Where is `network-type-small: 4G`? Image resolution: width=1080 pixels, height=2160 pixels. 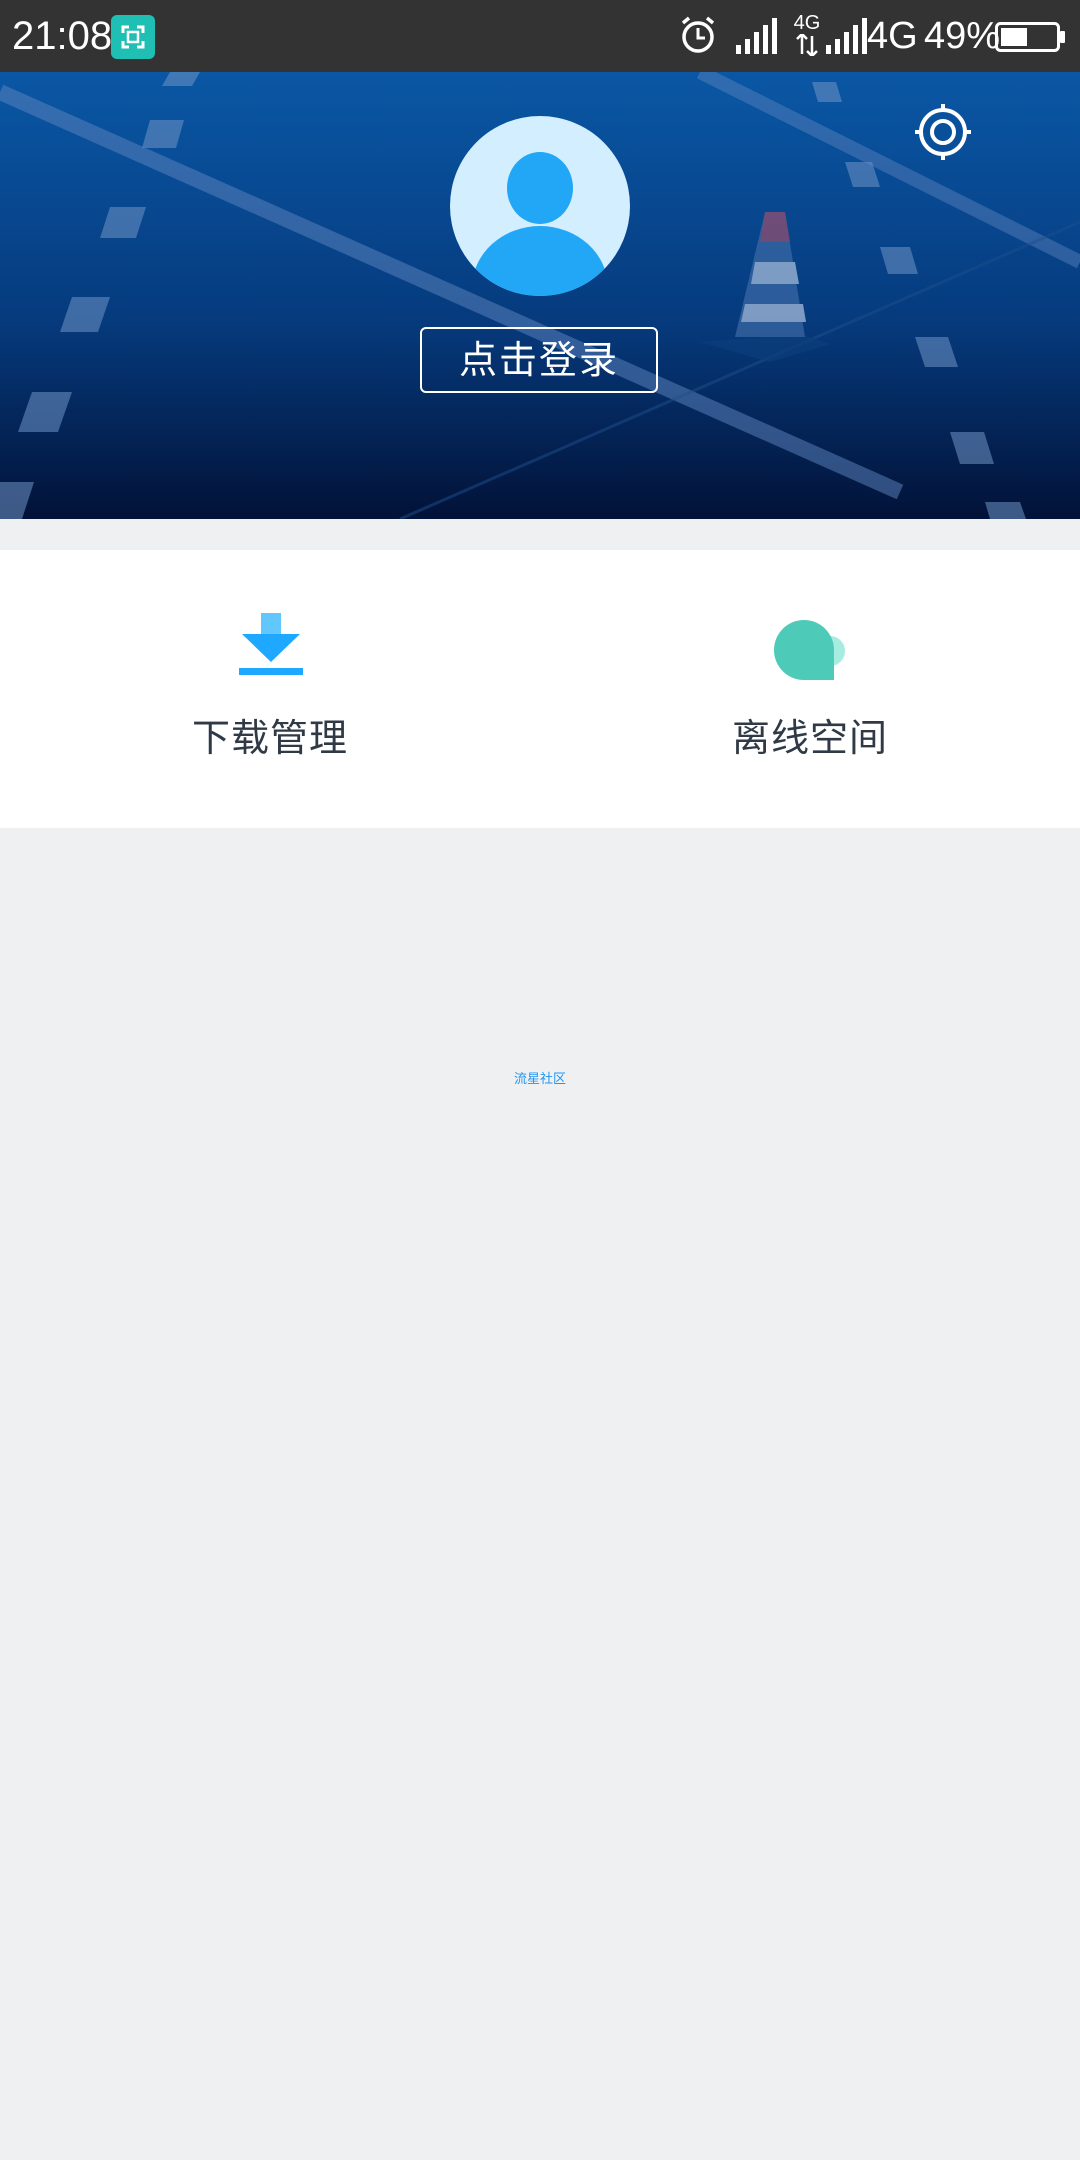
network-type-small: 4G is located at coordinates (807, 36).